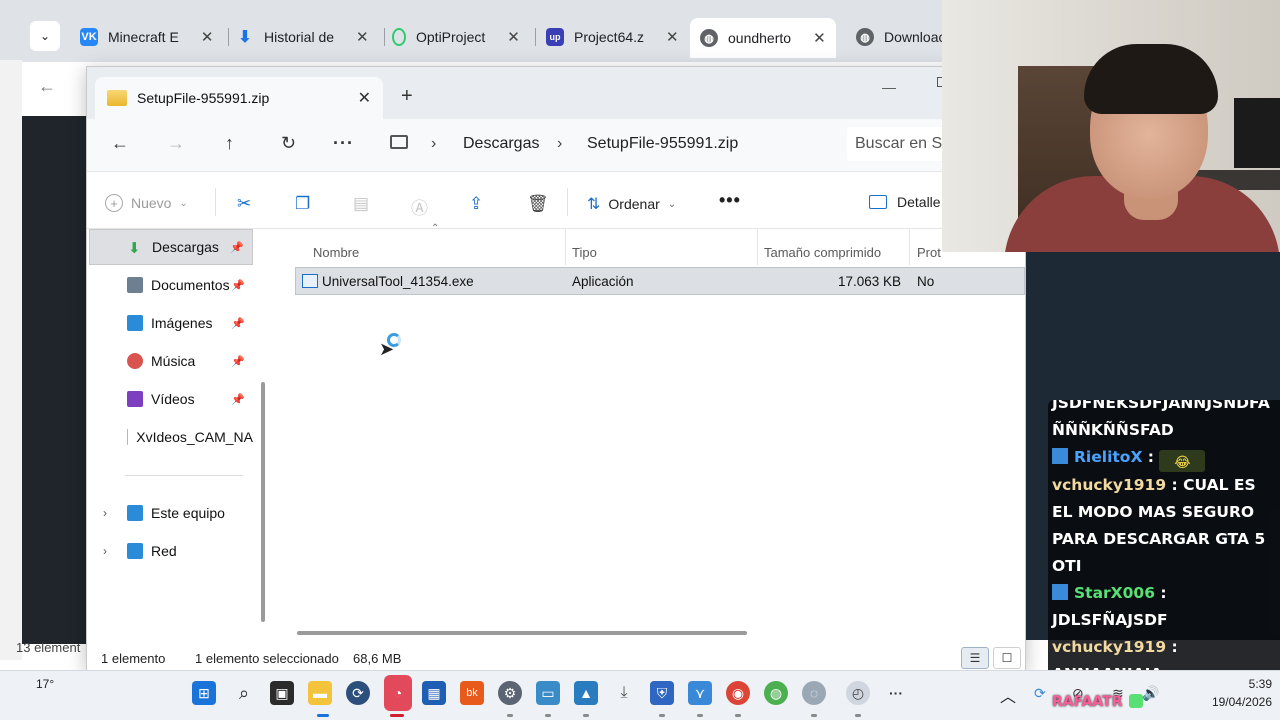  Describe the element at coordinates (858, 693) in the screenshot. I see `clock-app-icon: ◴` at that location.